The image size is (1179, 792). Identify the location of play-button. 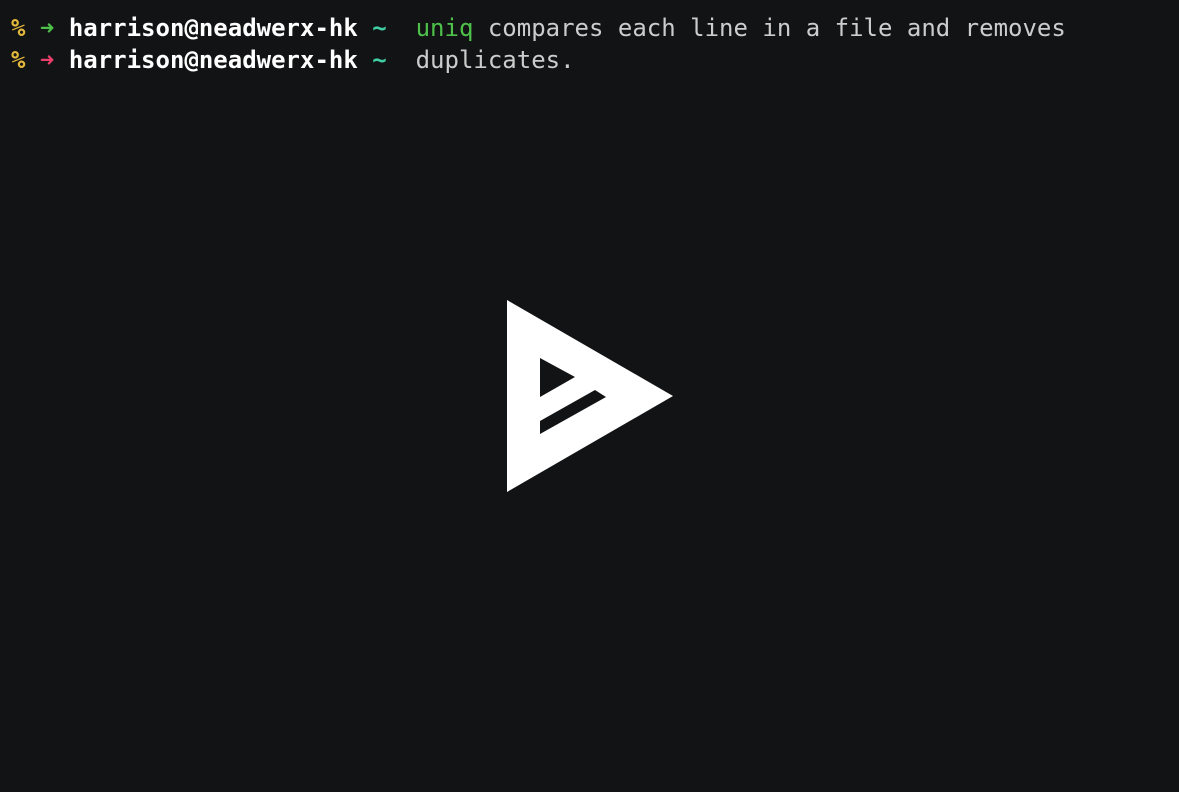
(590, 396).